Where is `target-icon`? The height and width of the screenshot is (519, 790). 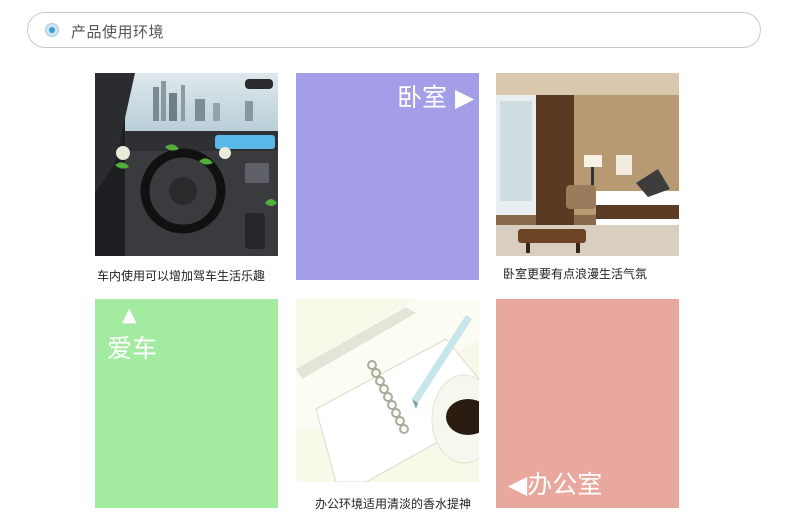 target-icon is located at coordinates (52, 30).